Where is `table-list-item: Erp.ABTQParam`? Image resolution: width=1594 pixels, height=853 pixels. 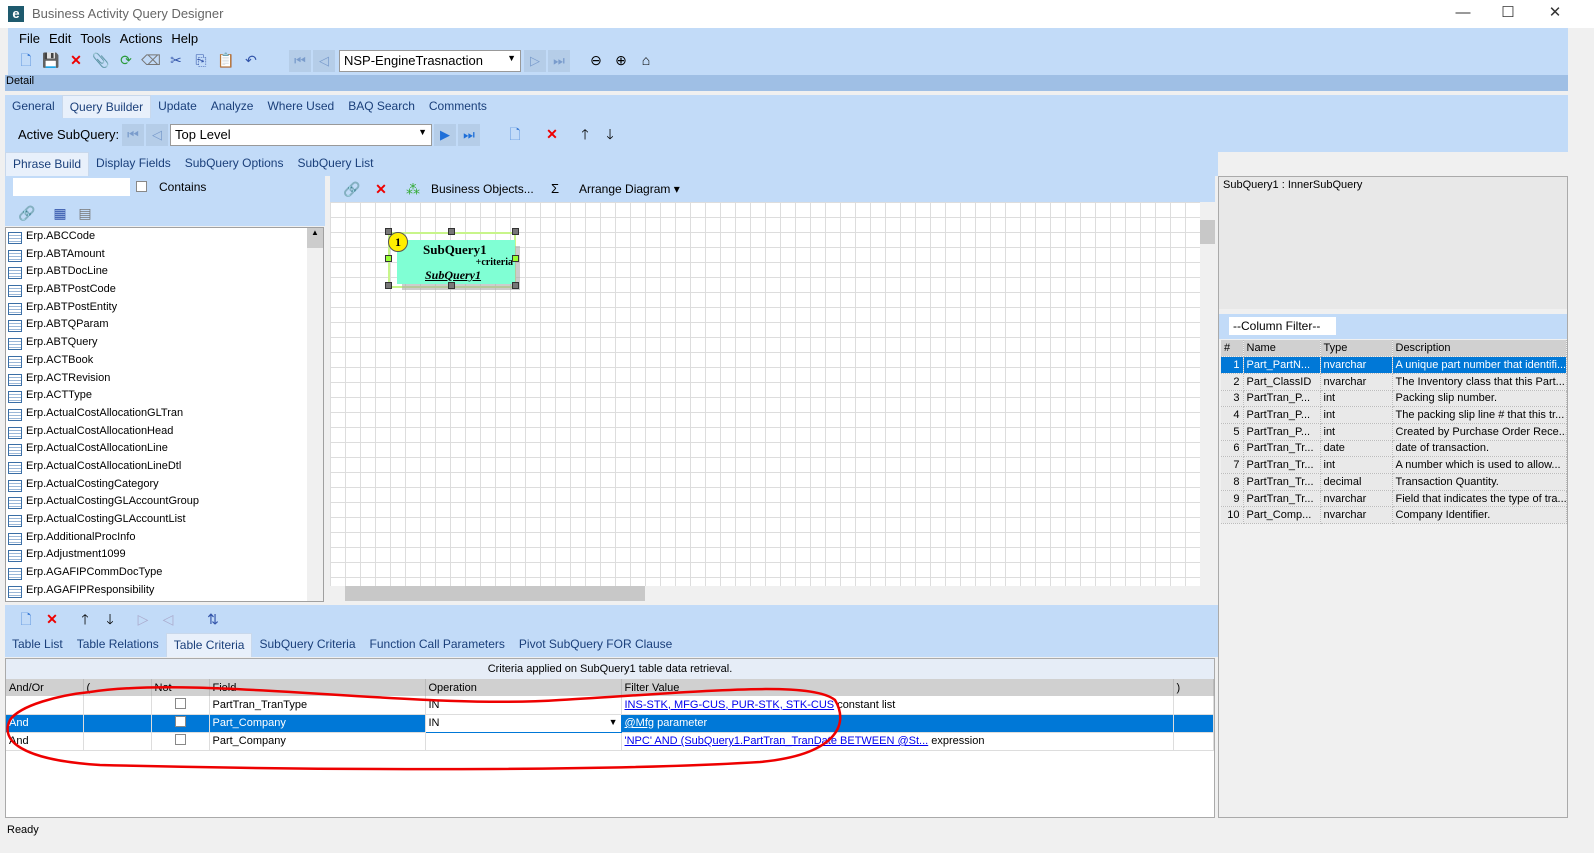
table-list-item: Erp.ABTQParam is located at coordinates (164, 325).